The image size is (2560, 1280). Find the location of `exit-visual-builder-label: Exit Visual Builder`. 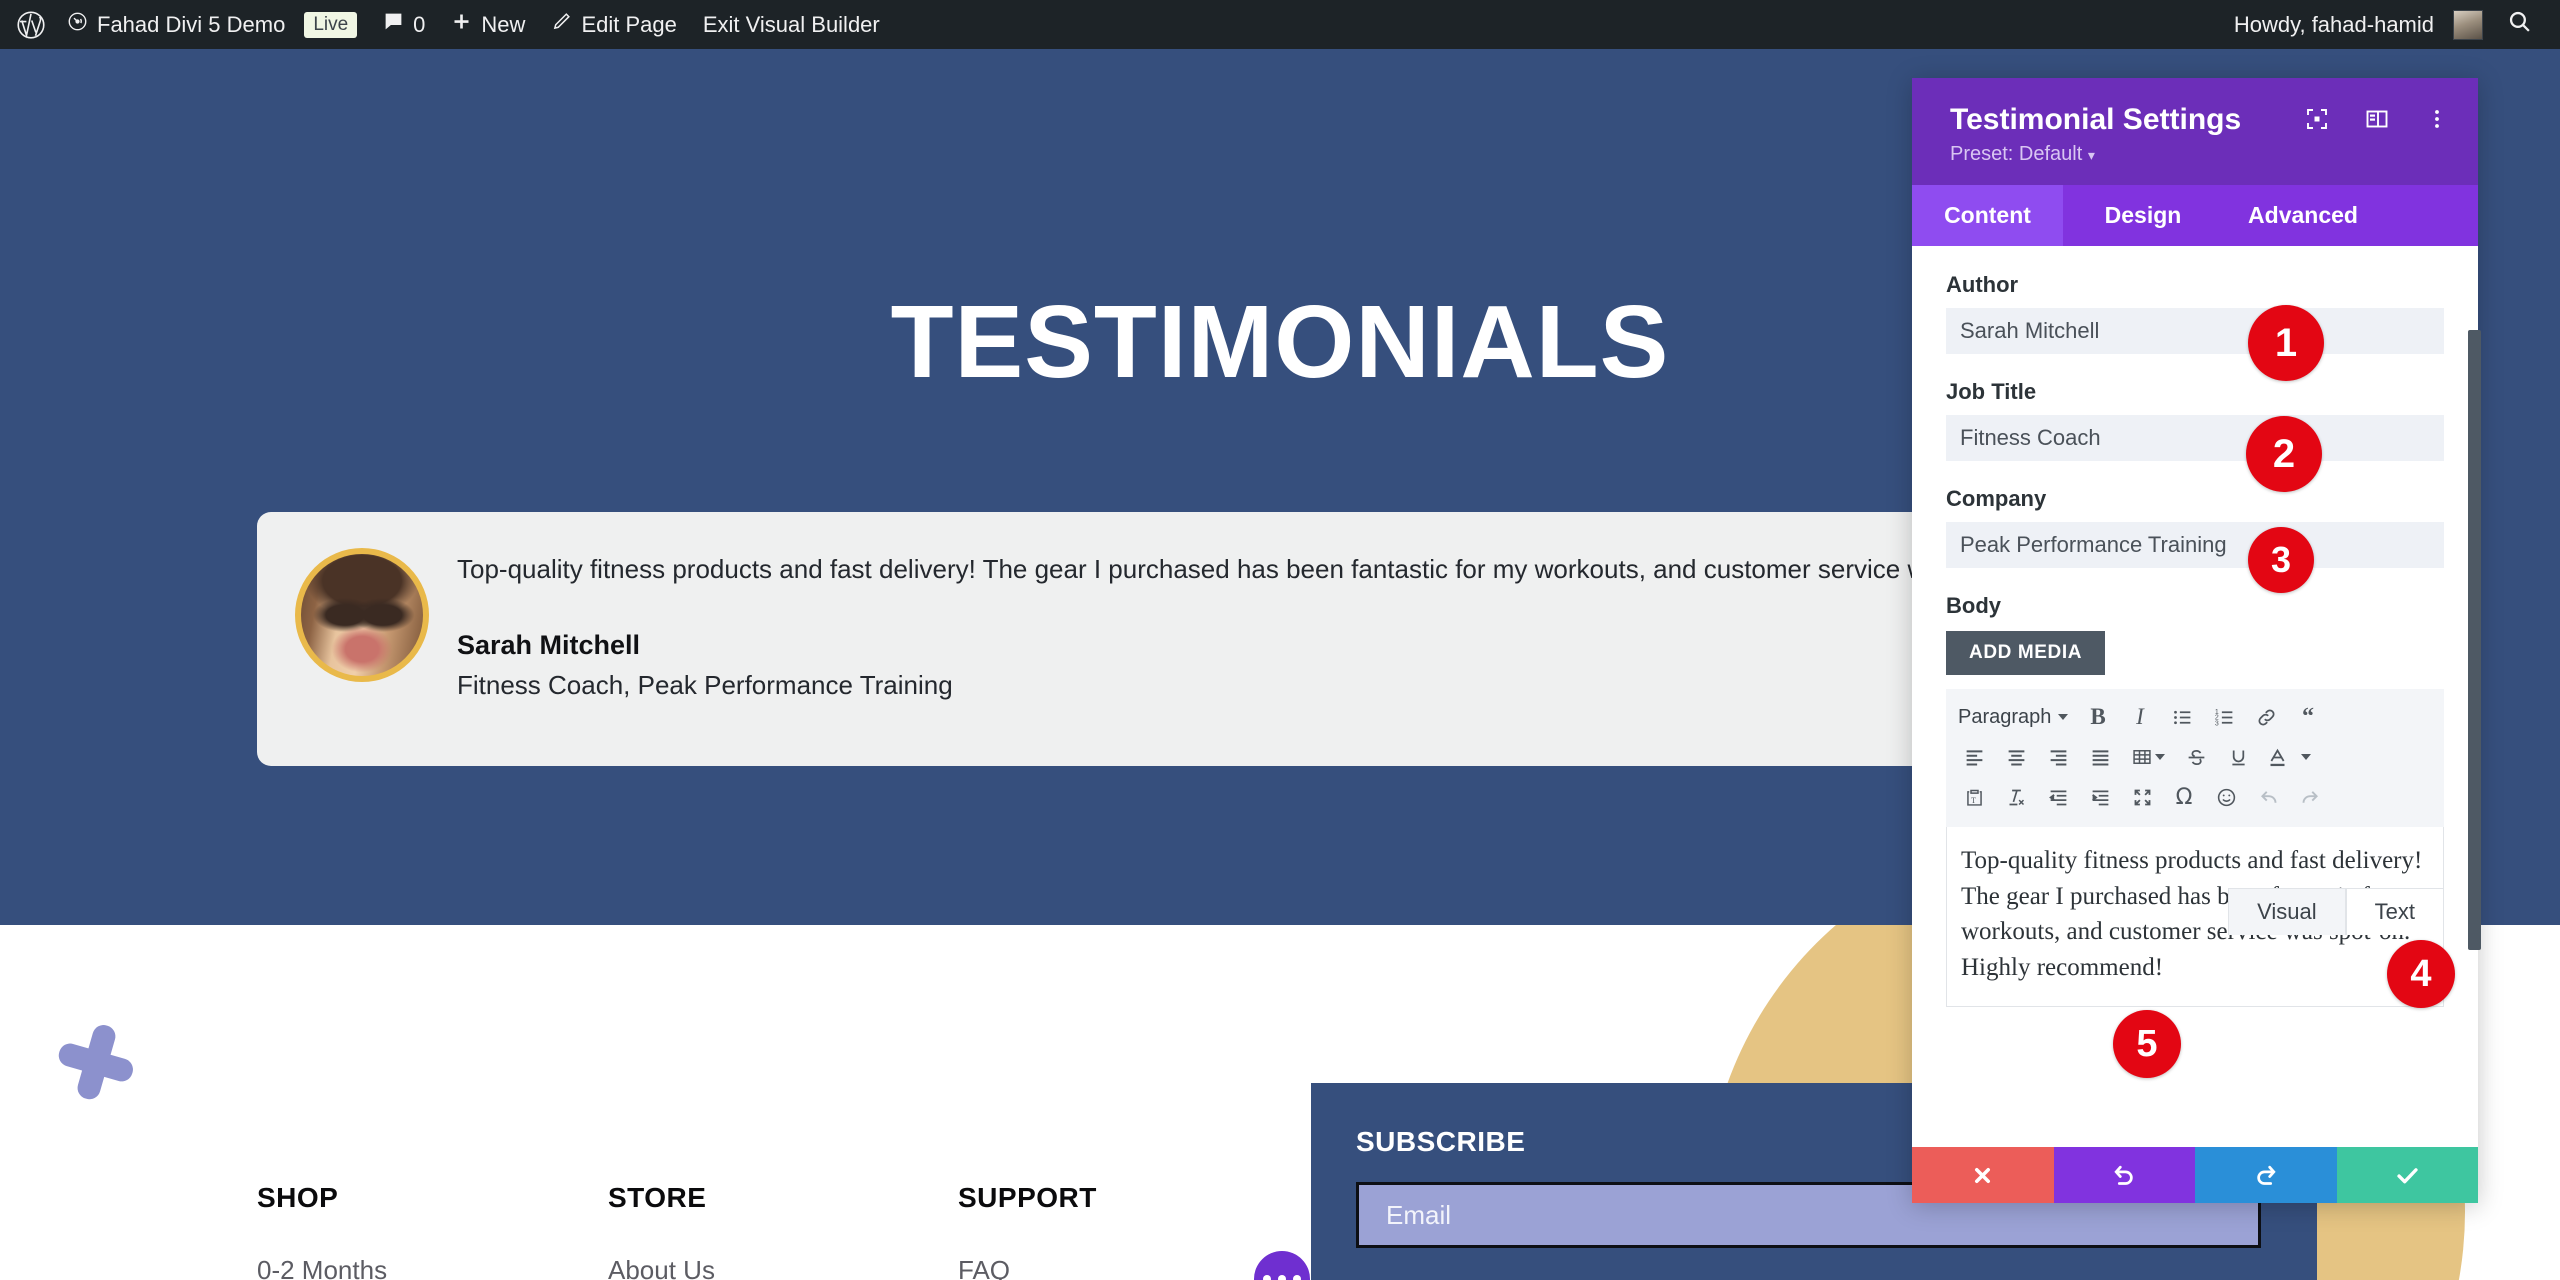

exit-visual-builder-label: Exit Visual Builder is located at coordinates (791, 24).